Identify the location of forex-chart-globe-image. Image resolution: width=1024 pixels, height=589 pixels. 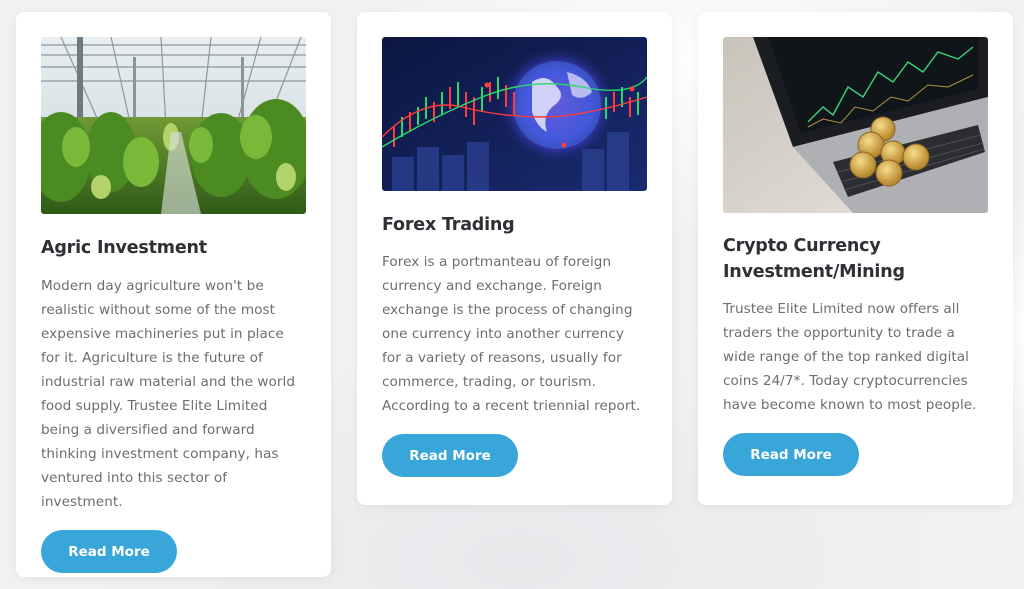
(514, 114).